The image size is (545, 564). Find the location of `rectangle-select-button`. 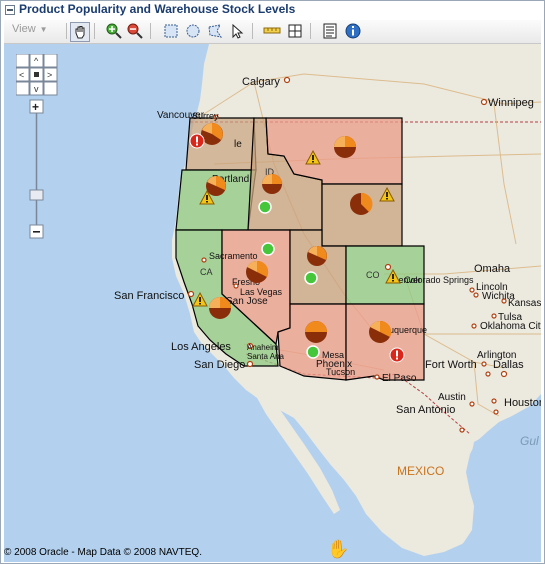

rectangle-select-button is located at coordinates (171, 31).